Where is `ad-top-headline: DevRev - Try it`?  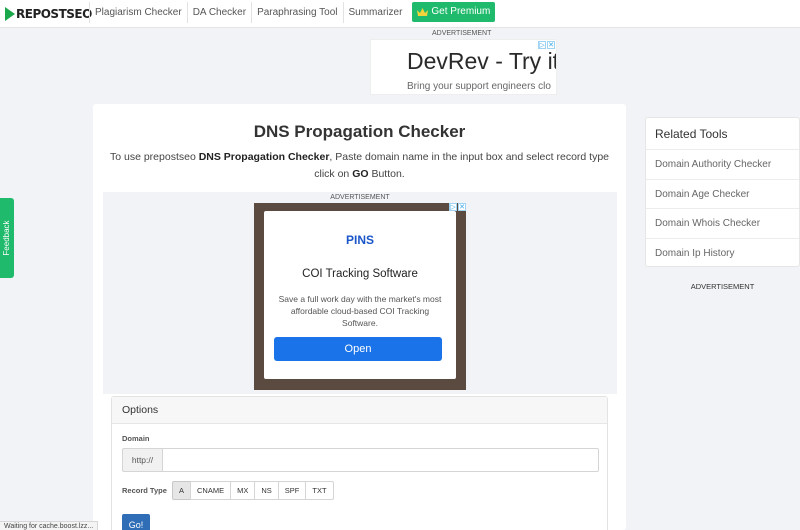 ad-top-headline: DevRev - Try it is located at coordinates (482, 61).